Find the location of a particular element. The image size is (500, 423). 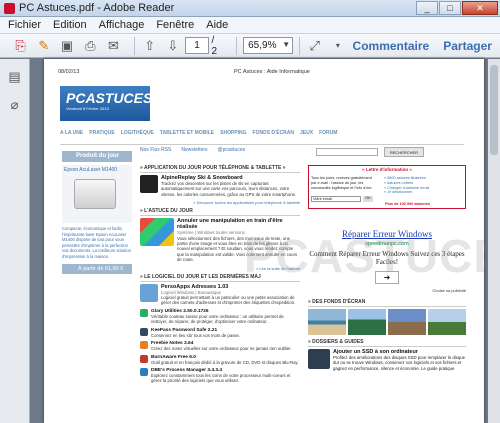

menu-fichier: Fichier is located at coordinates (24, 25).